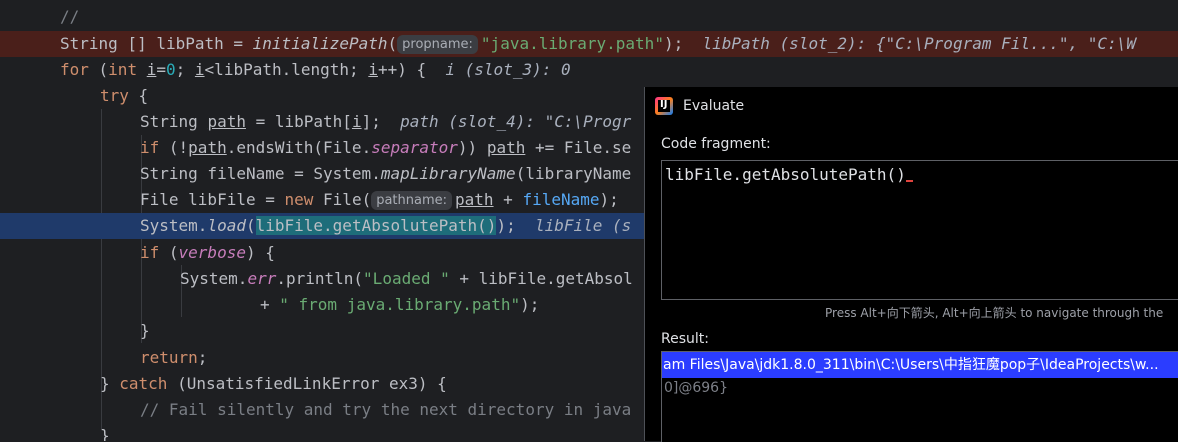 Image resolution: width=1178 pixels, height=442 pixels. What do you see at coordinates (909, 175) in the screenshot?
I see `text-caret` at bounding box center [909, 175].